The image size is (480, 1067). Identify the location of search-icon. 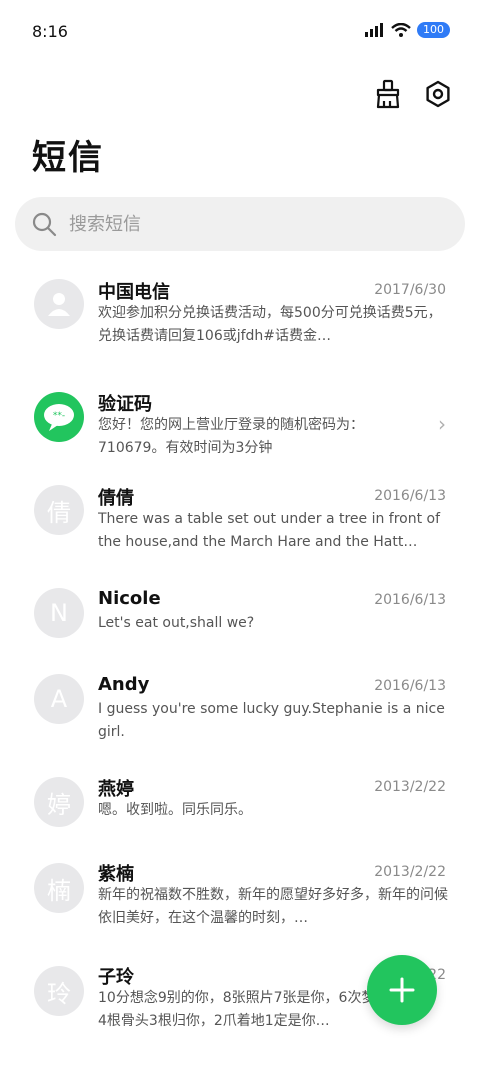
(44, 224).